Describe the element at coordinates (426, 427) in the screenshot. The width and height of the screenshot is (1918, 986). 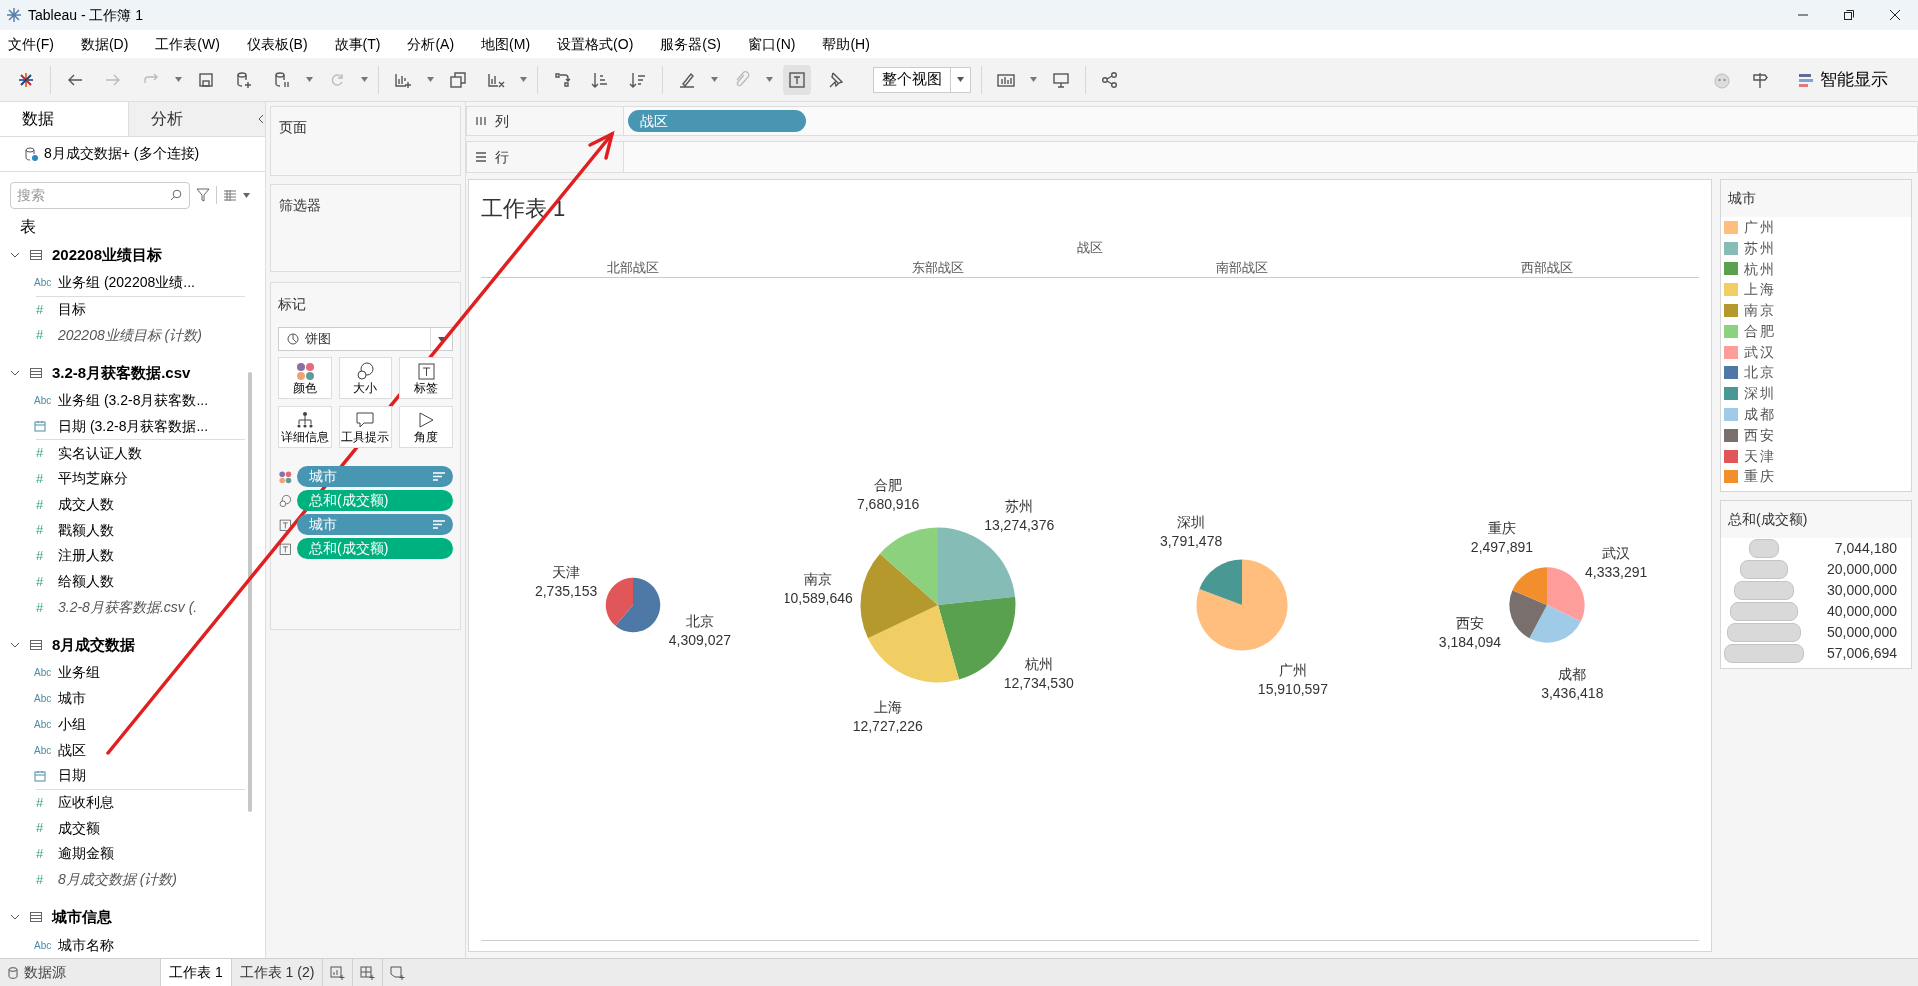
I see `mark-property-button: 角度` at that location.